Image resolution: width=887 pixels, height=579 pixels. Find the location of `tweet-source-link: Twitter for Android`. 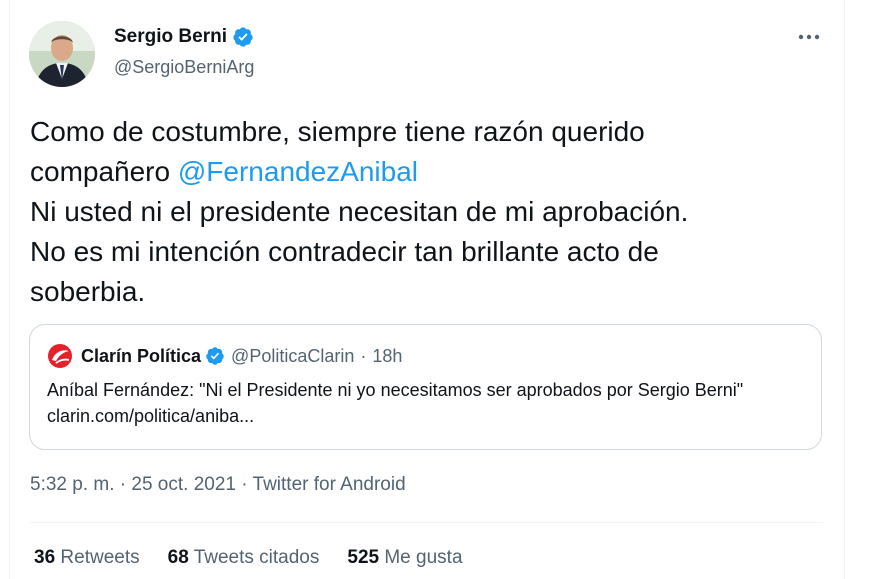

tweet-source-link: Twitter for Android is located at coordinates (329, 484).